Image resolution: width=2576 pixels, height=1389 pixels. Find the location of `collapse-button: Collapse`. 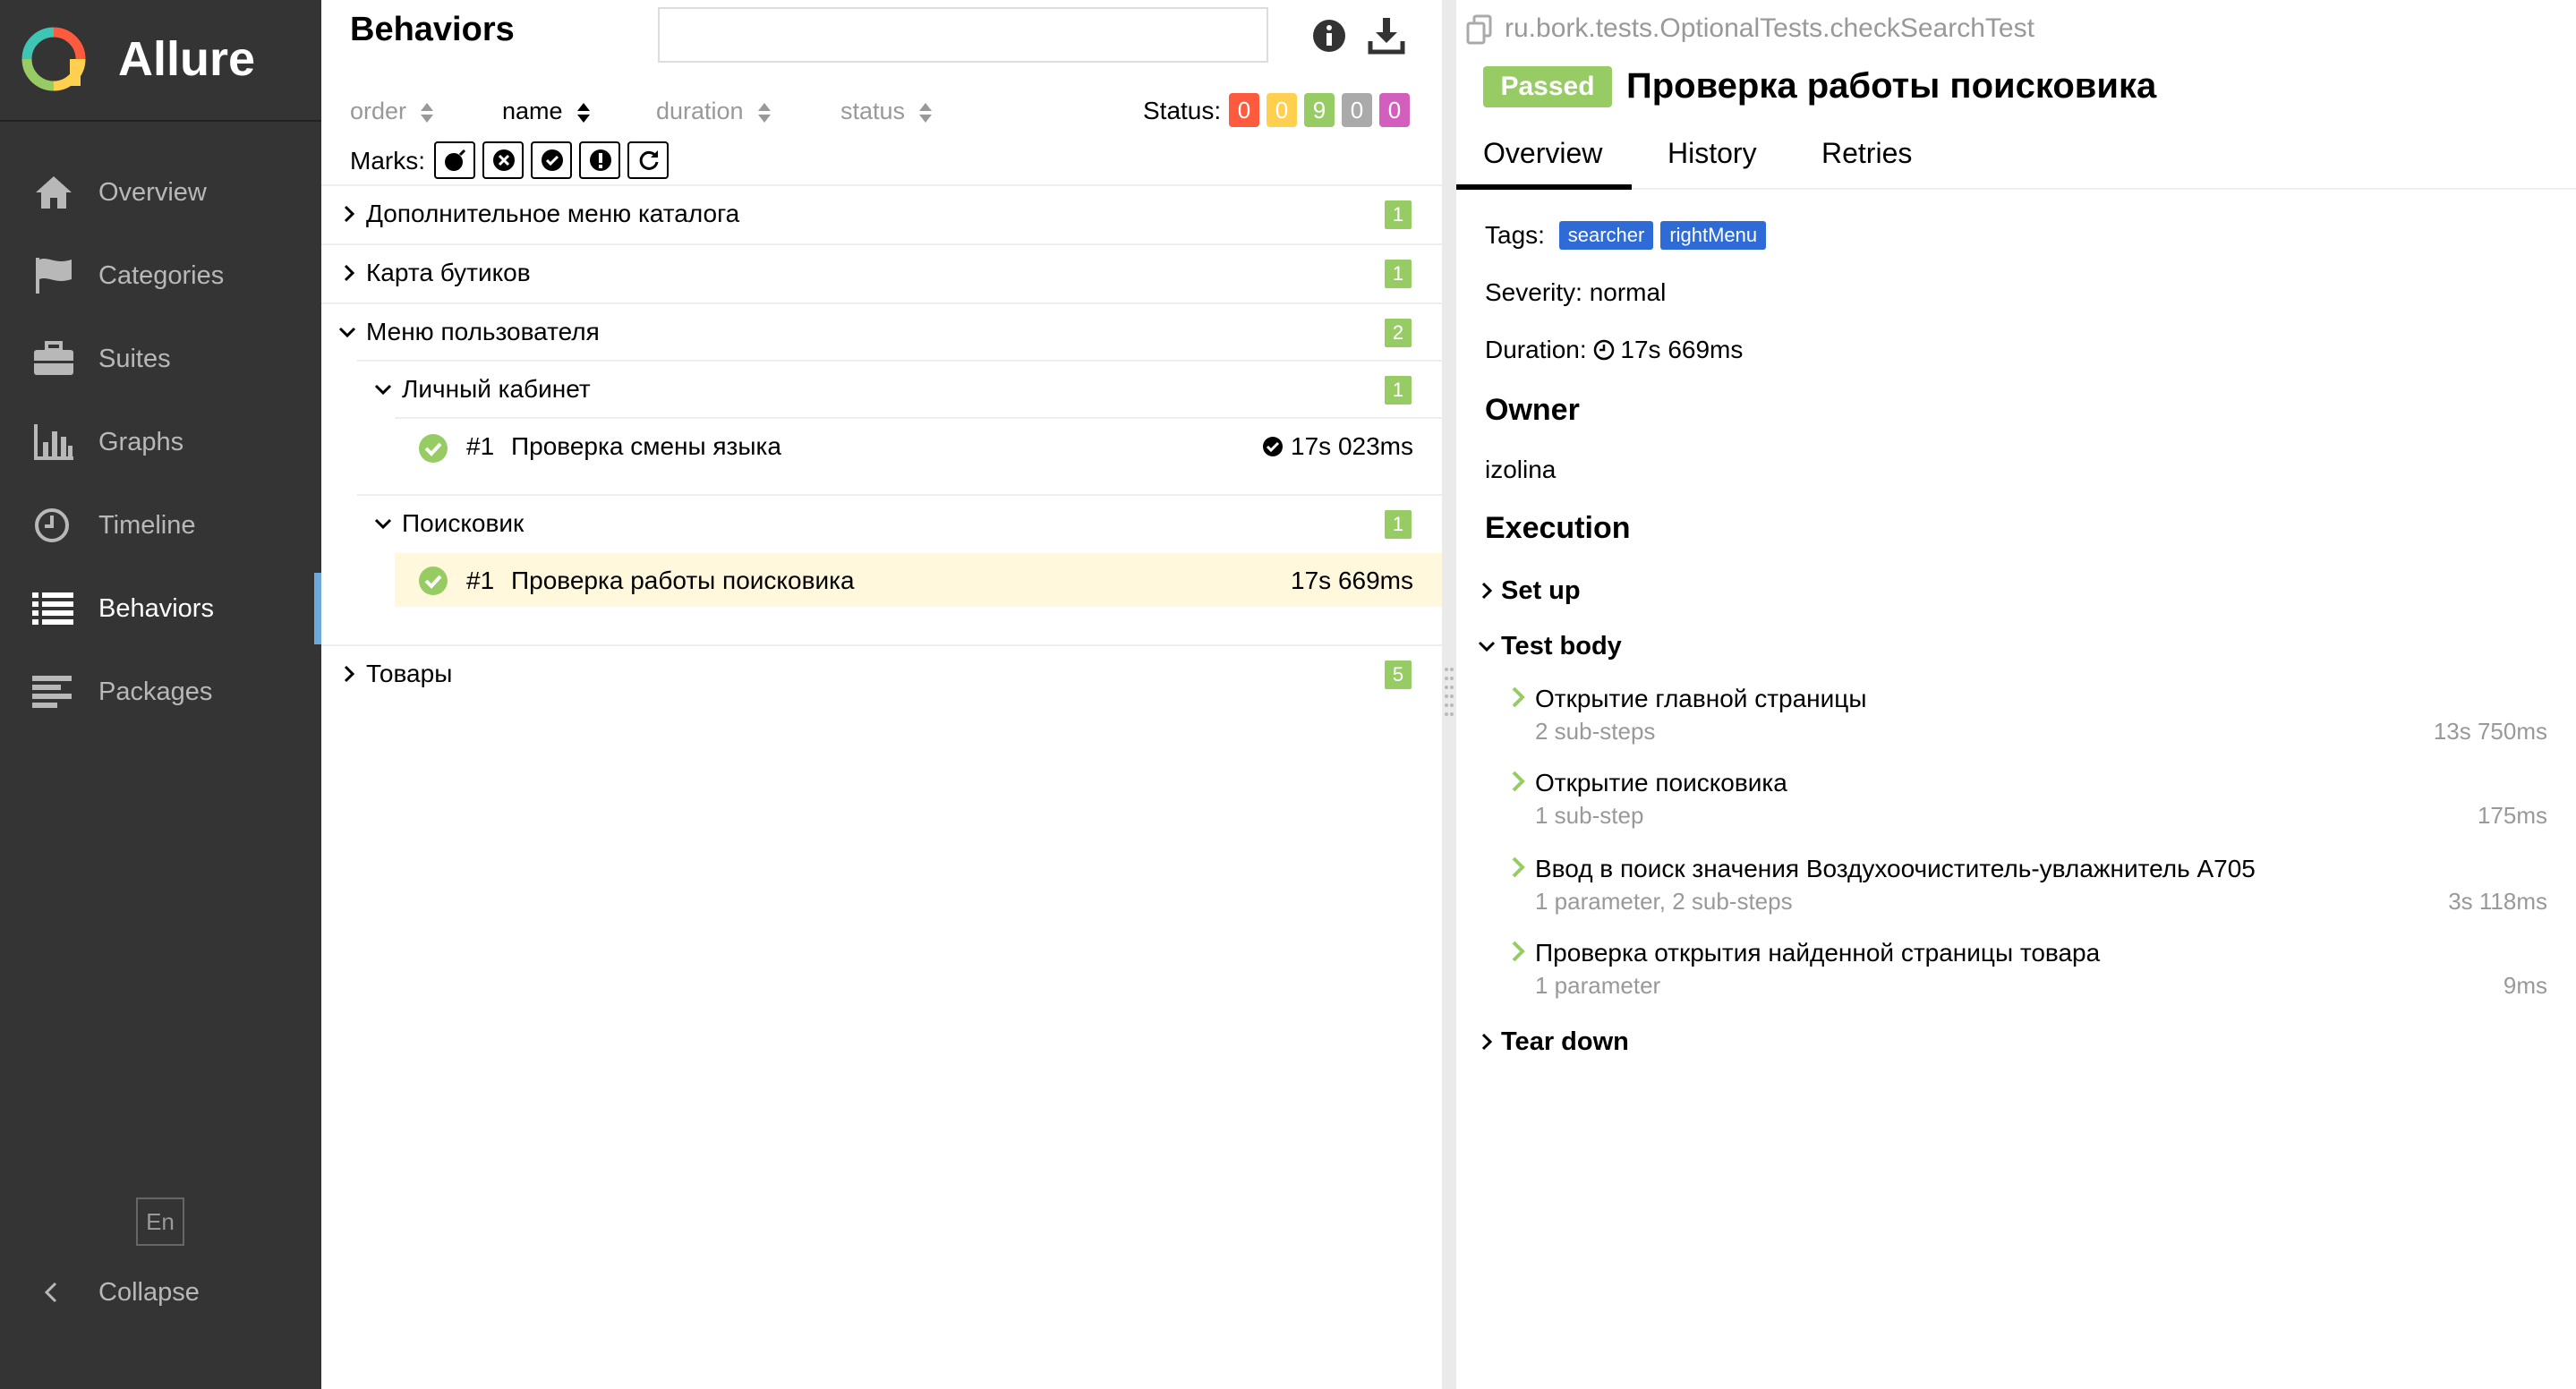

collapse-button: Collapse is located at coordinates (160, 1294).